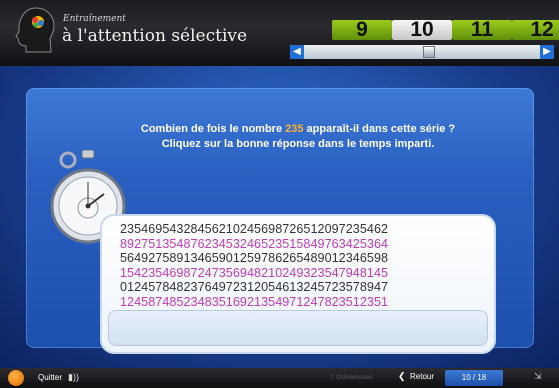  Describe the element at coordinates (79, 378) in the screenshot. I see `sound-icon: ▮))` at that location.